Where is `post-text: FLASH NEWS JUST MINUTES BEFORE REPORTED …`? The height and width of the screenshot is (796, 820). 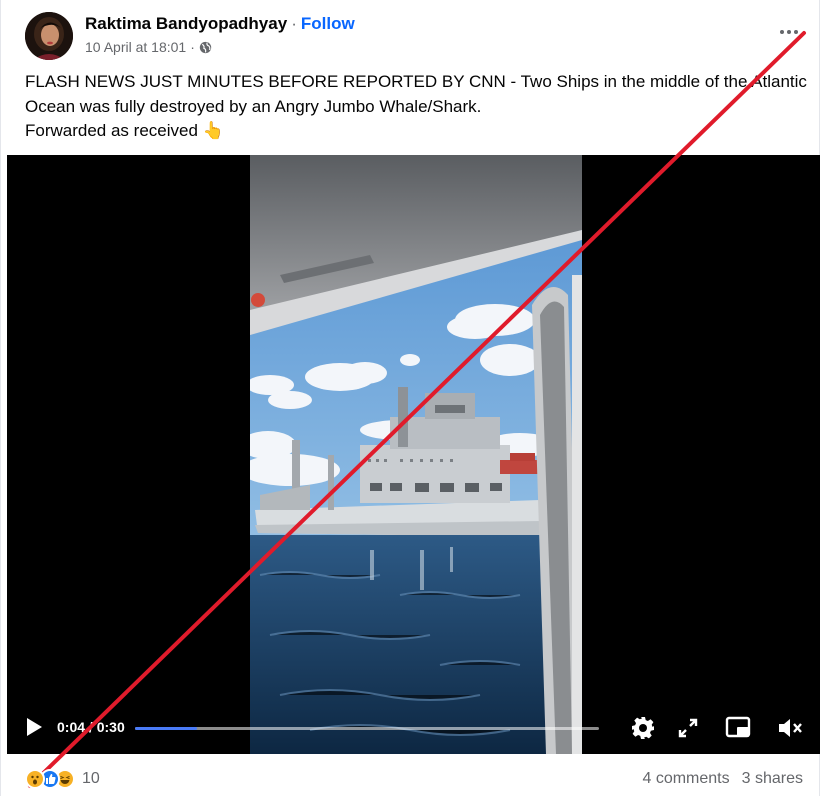
post-text: FLASH NEWS JUST MINUTES BEFORE REPORTED … is located at coordinates (416, 107).